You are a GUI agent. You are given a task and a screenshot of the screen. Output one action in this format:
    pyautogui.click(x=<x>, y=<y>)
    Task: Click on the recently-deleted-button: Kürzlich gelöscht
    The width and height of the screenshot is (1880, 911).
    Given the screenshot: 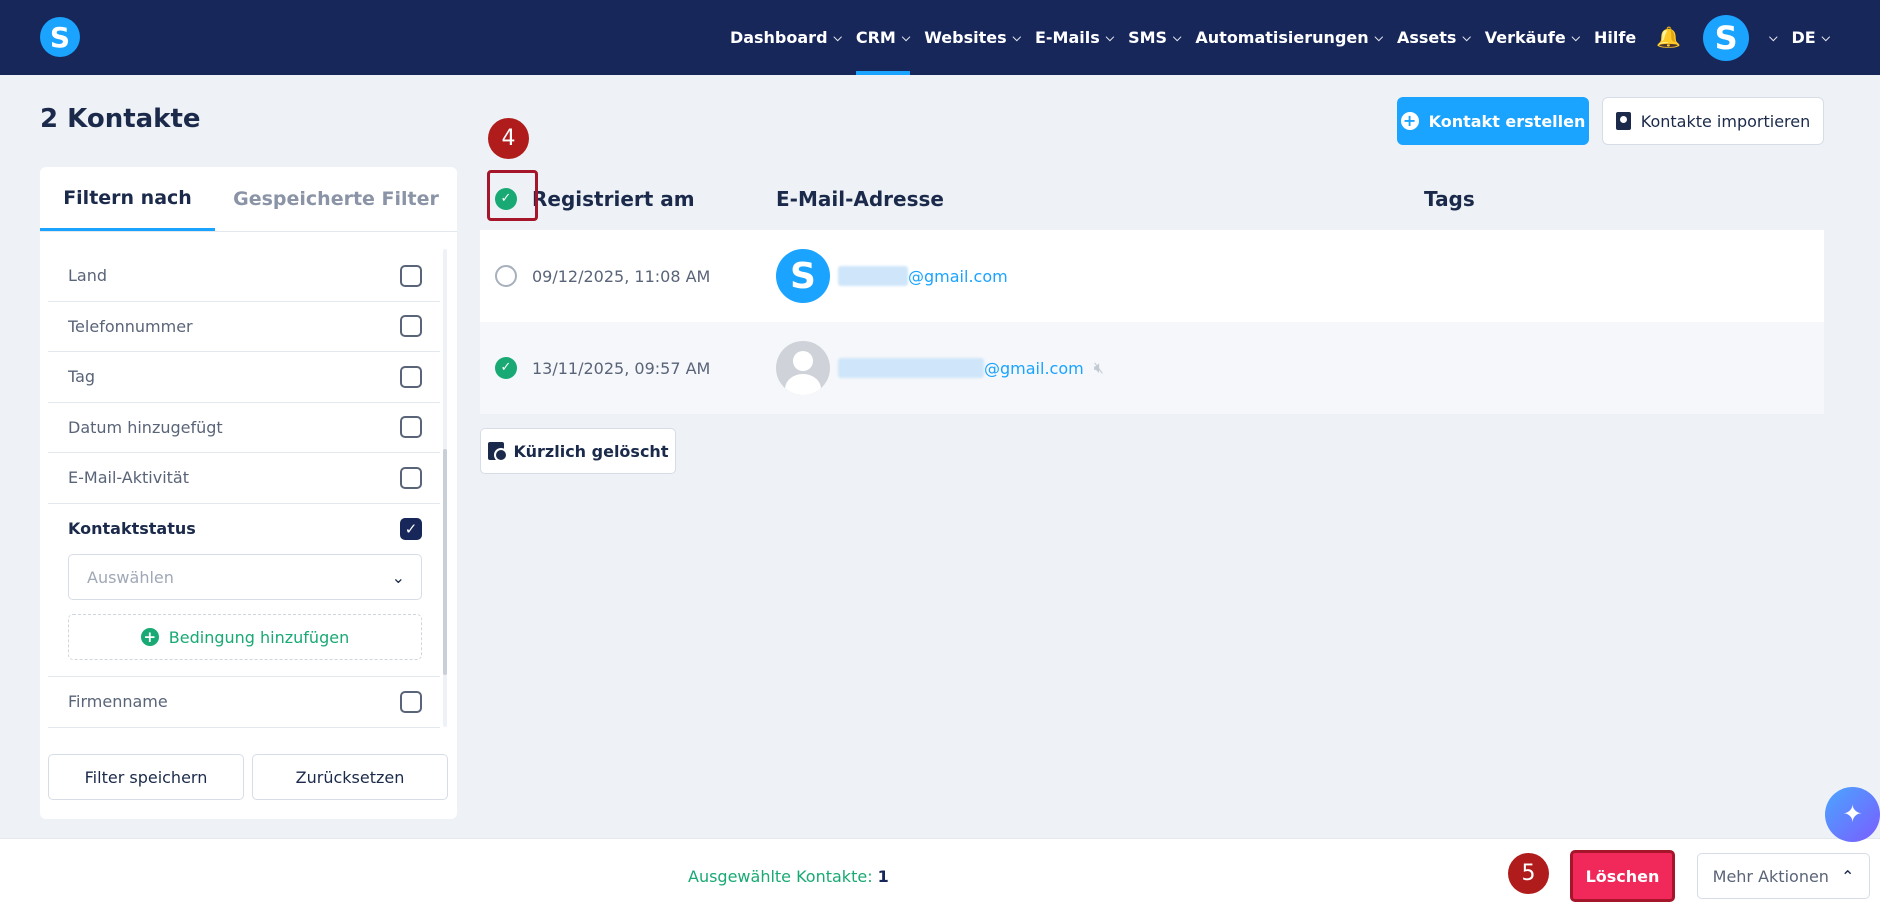 What is the action you would take?
    pyautogui.click(x=578, y=451)
    